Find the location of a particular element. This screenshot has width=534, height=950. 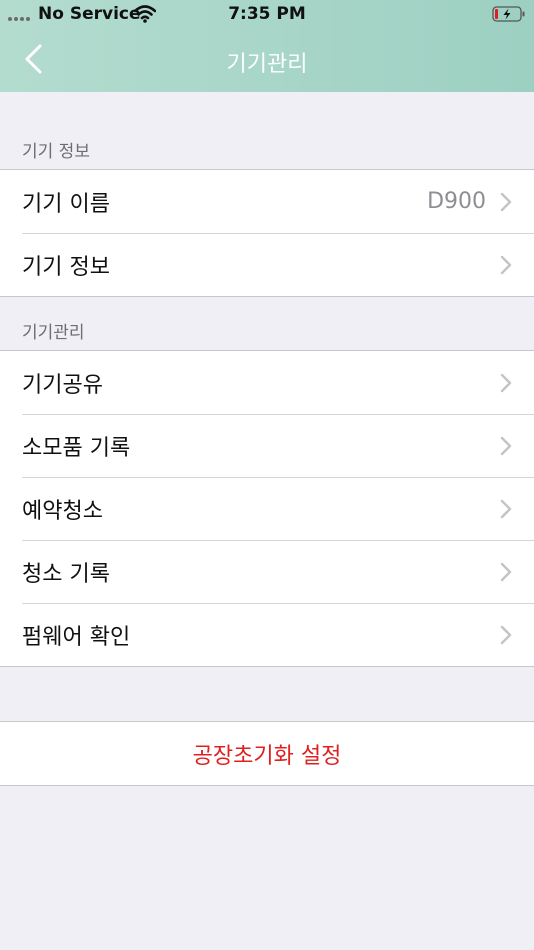

clock: 7:35 PM is located at coordinates (267, 14).